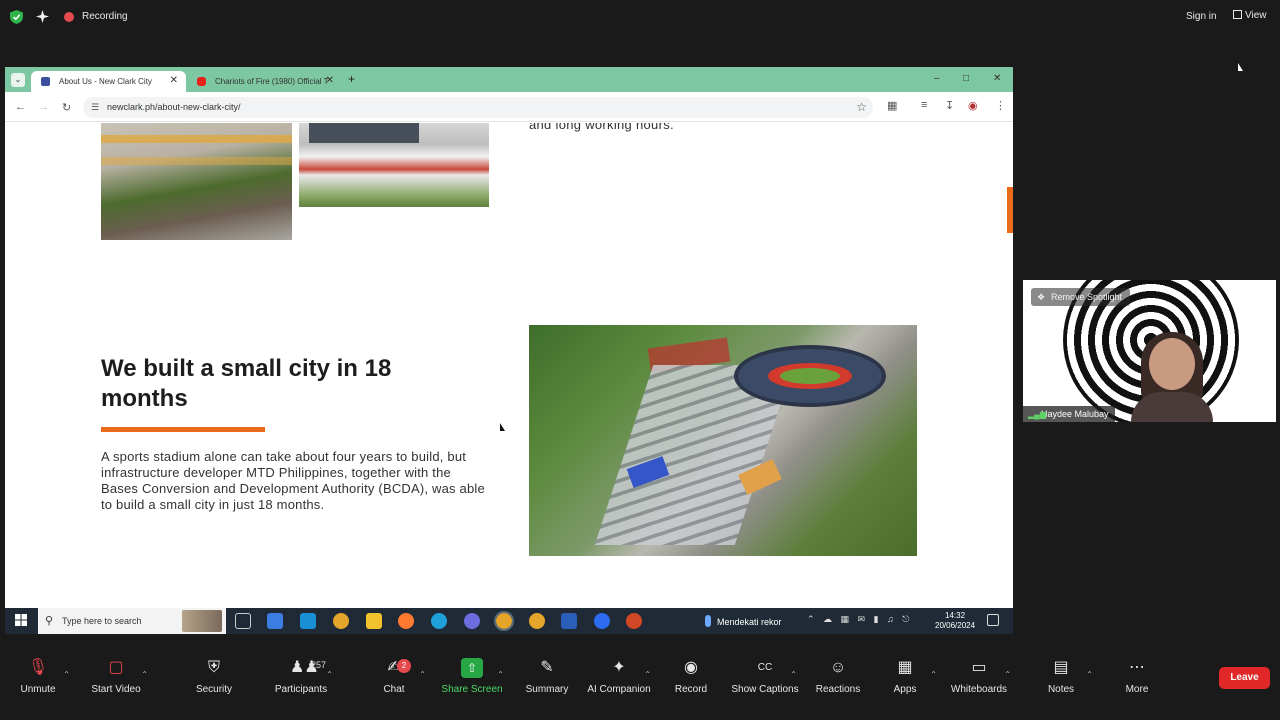 This screenshot has height=720, width=1280. What do you see at coordinates (973, 105) in the screenshot?
I see `profile-icon: ◉` at bounding box center [973, 105].